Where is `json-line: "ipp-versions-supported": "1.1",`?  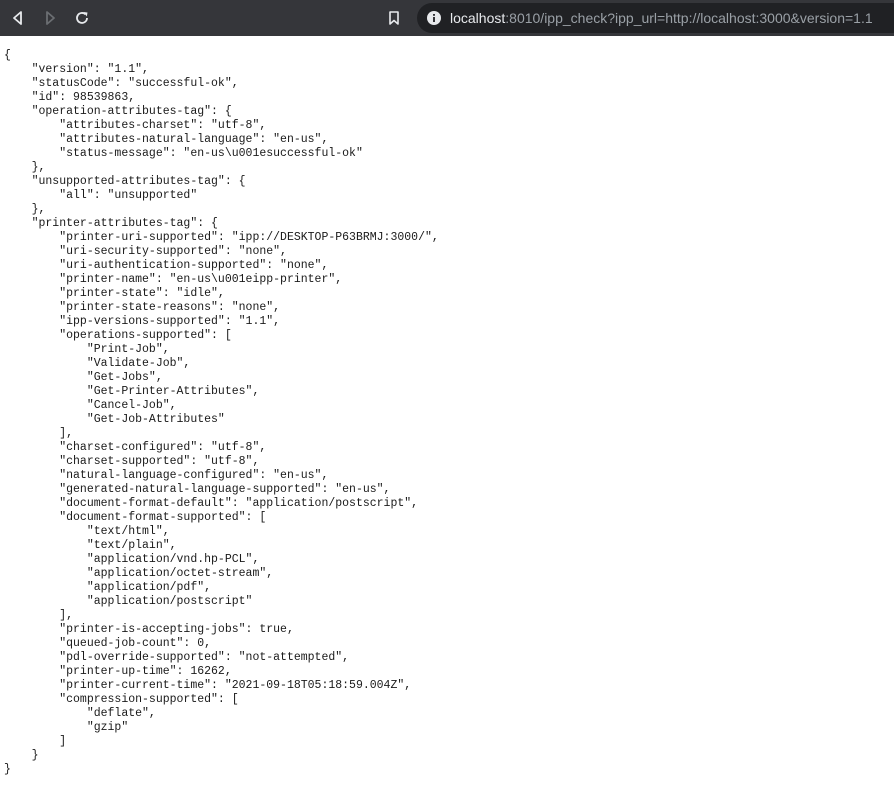 json-line: "ipp-versions-supported": "1.1", is located at coordinates (142, 321).